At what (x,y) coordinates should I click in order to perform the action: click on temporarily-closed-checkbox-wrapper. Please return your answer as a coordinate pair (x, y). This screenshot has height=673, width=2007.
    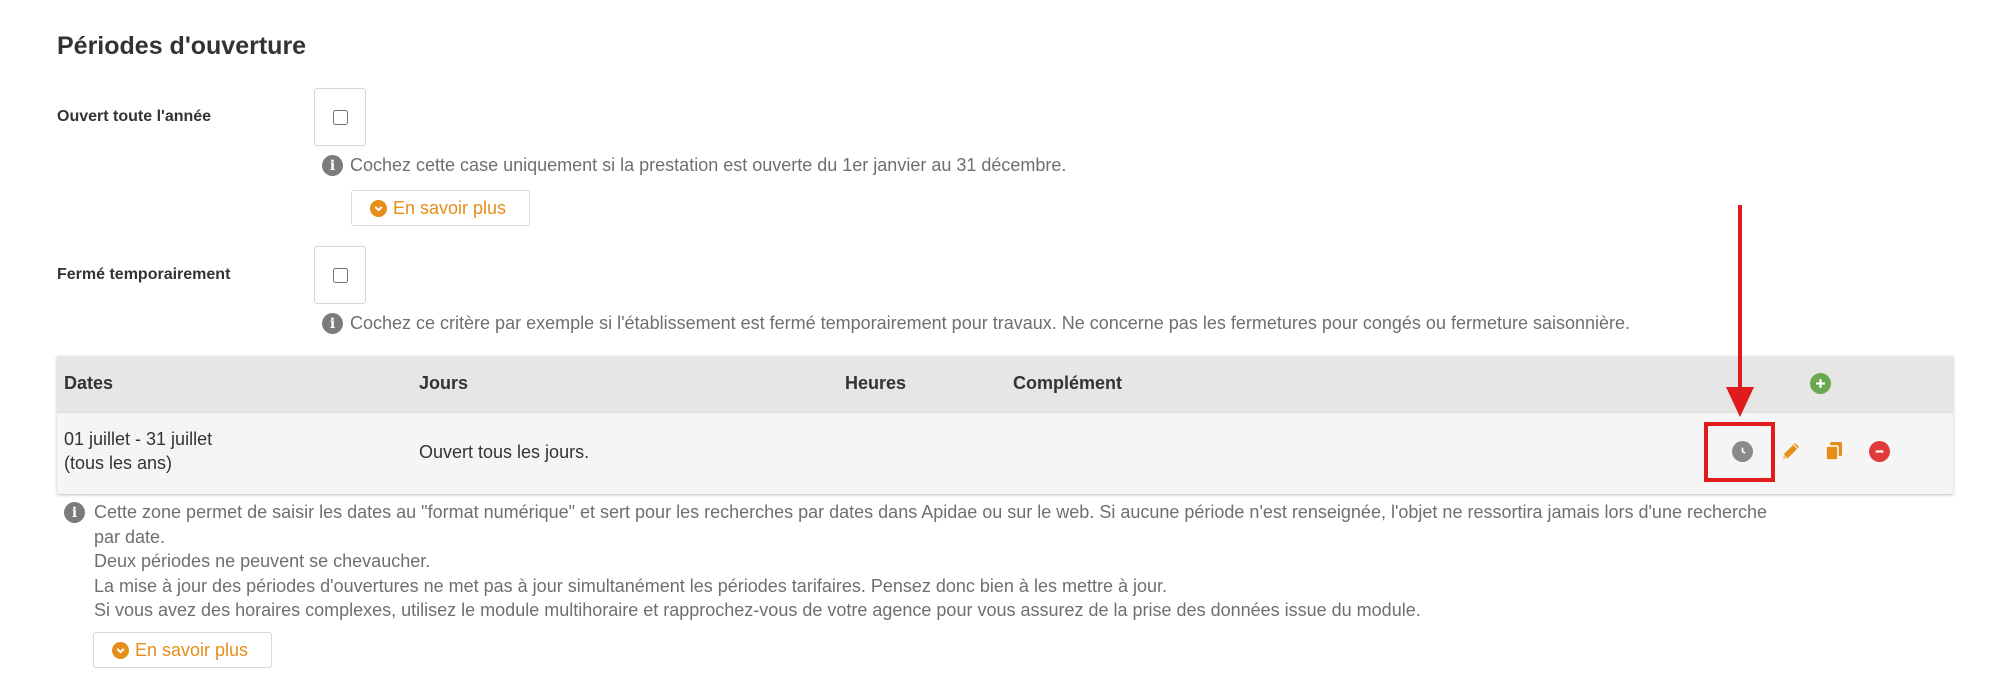
    Looking at the image, I should click on (340, 275).